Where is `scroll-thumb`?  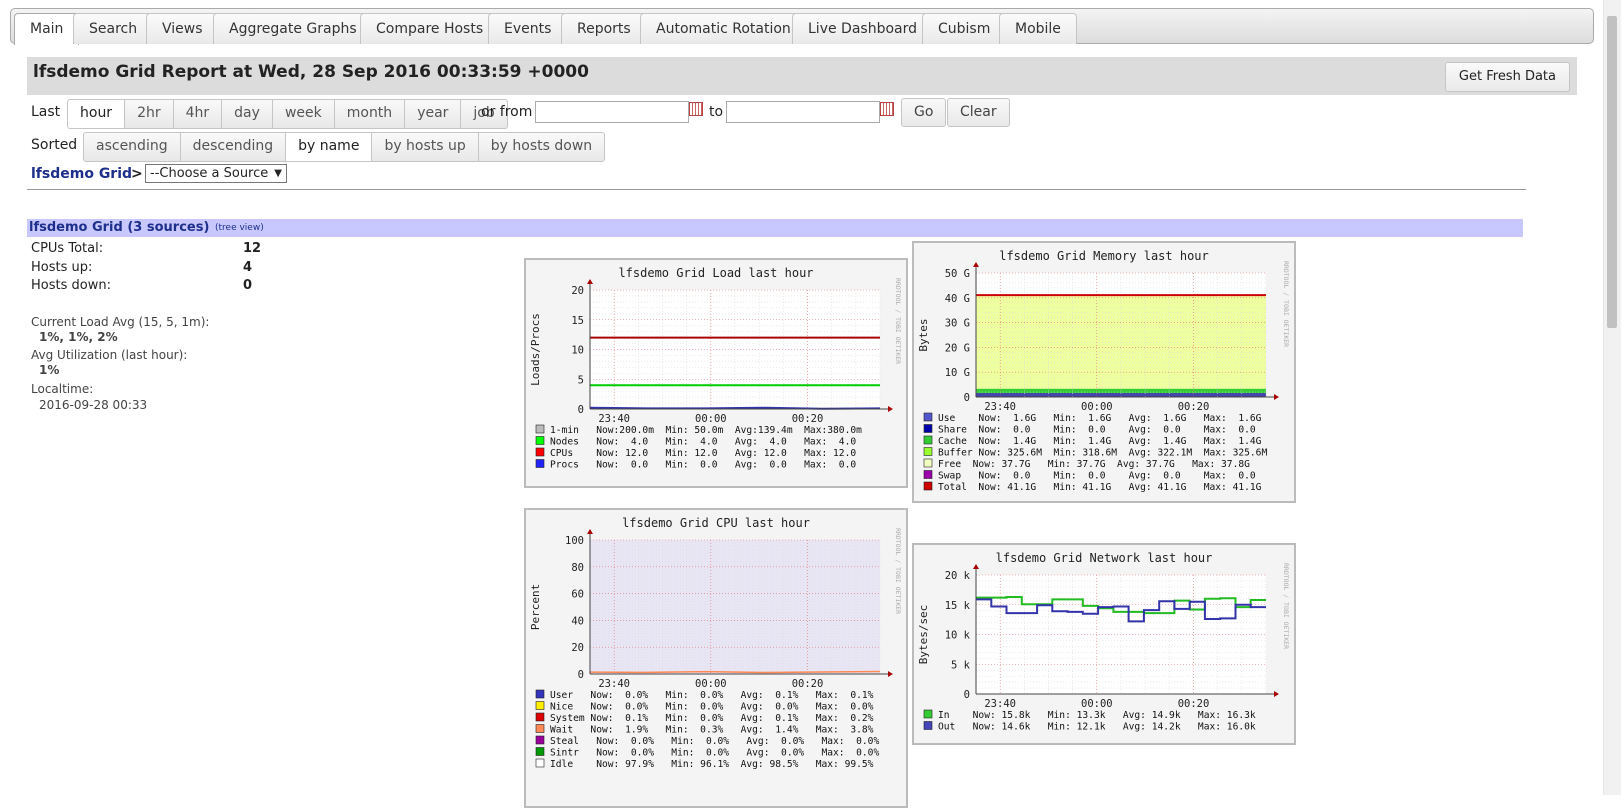 scroll-thumb is located at coordinates (1612, 172).